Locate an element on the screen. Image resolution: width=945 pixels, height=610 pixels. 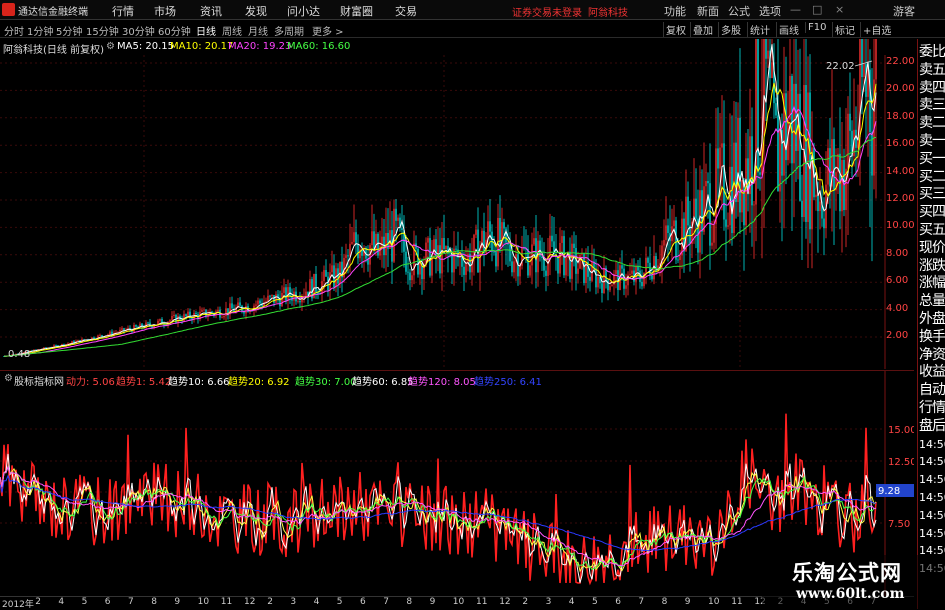
side-panel-item: 买三 is located at coordinates (932, 194).